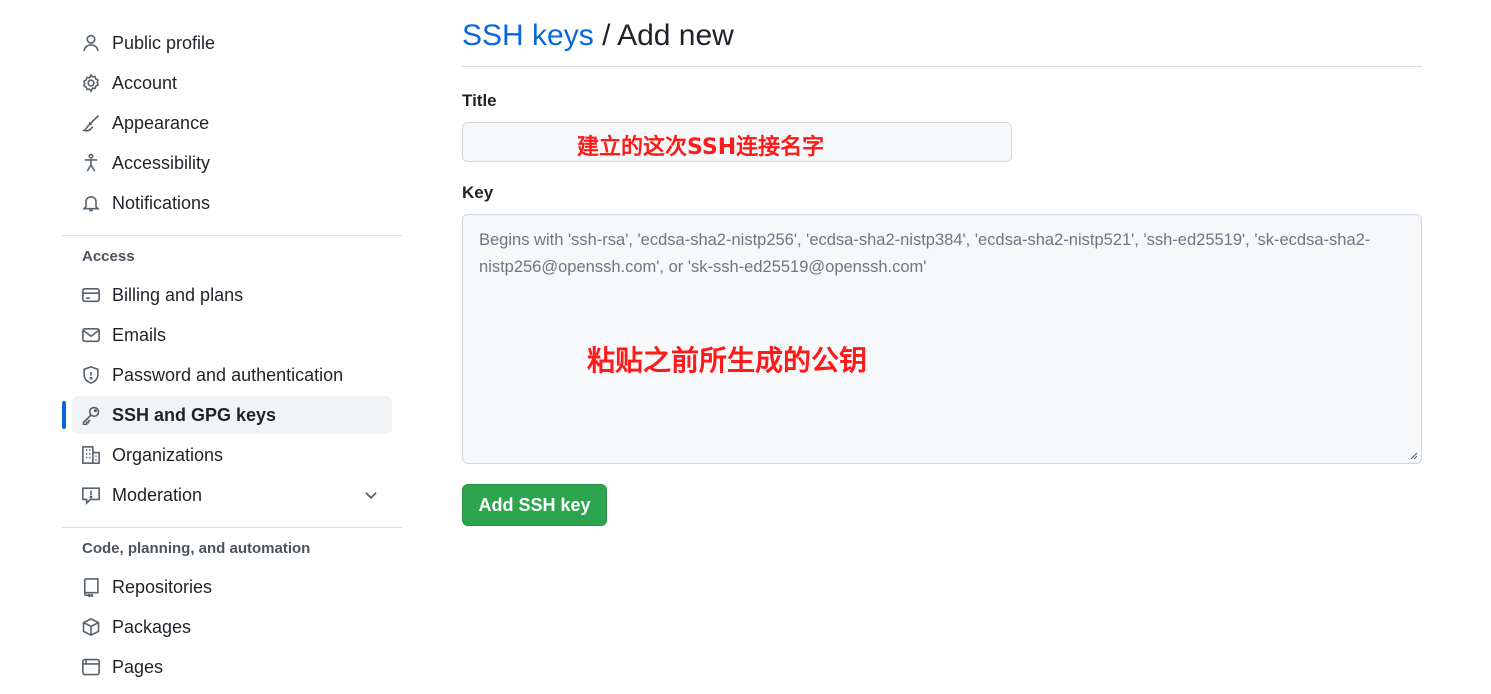 Image resolution: width=1491 pixels, height=694 pixels. Describe the element at coordinates (232, 627) in the screenshot. I see `sidebar-item-packages: Packages` at that location.